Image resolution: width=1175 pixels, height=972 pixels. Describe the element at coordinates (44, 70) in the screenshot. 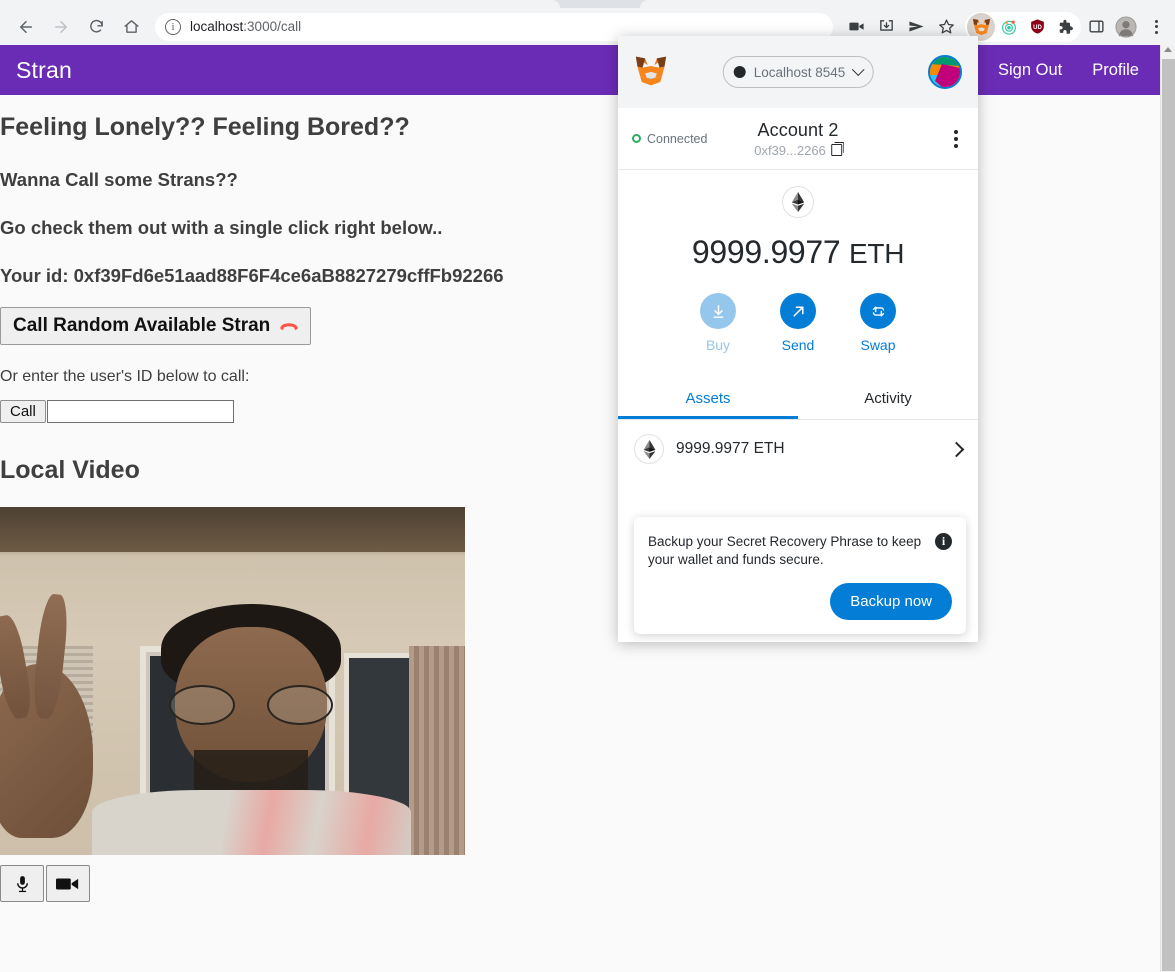

I see `brand-title: Stran` at that location.